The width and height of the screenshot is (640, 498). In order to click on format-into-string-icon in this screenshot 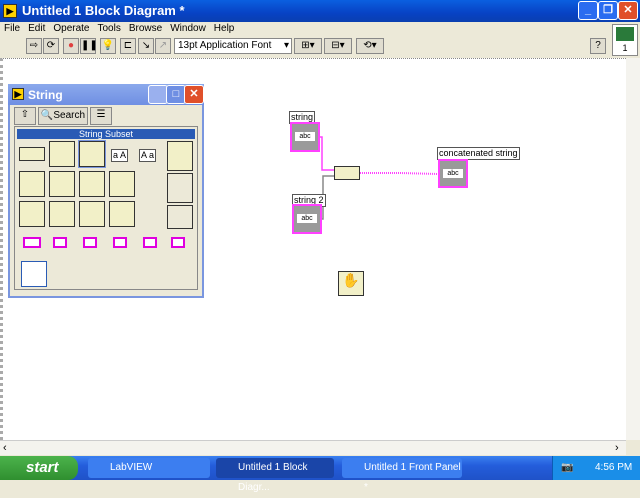, I will do `click(62, 214)`.